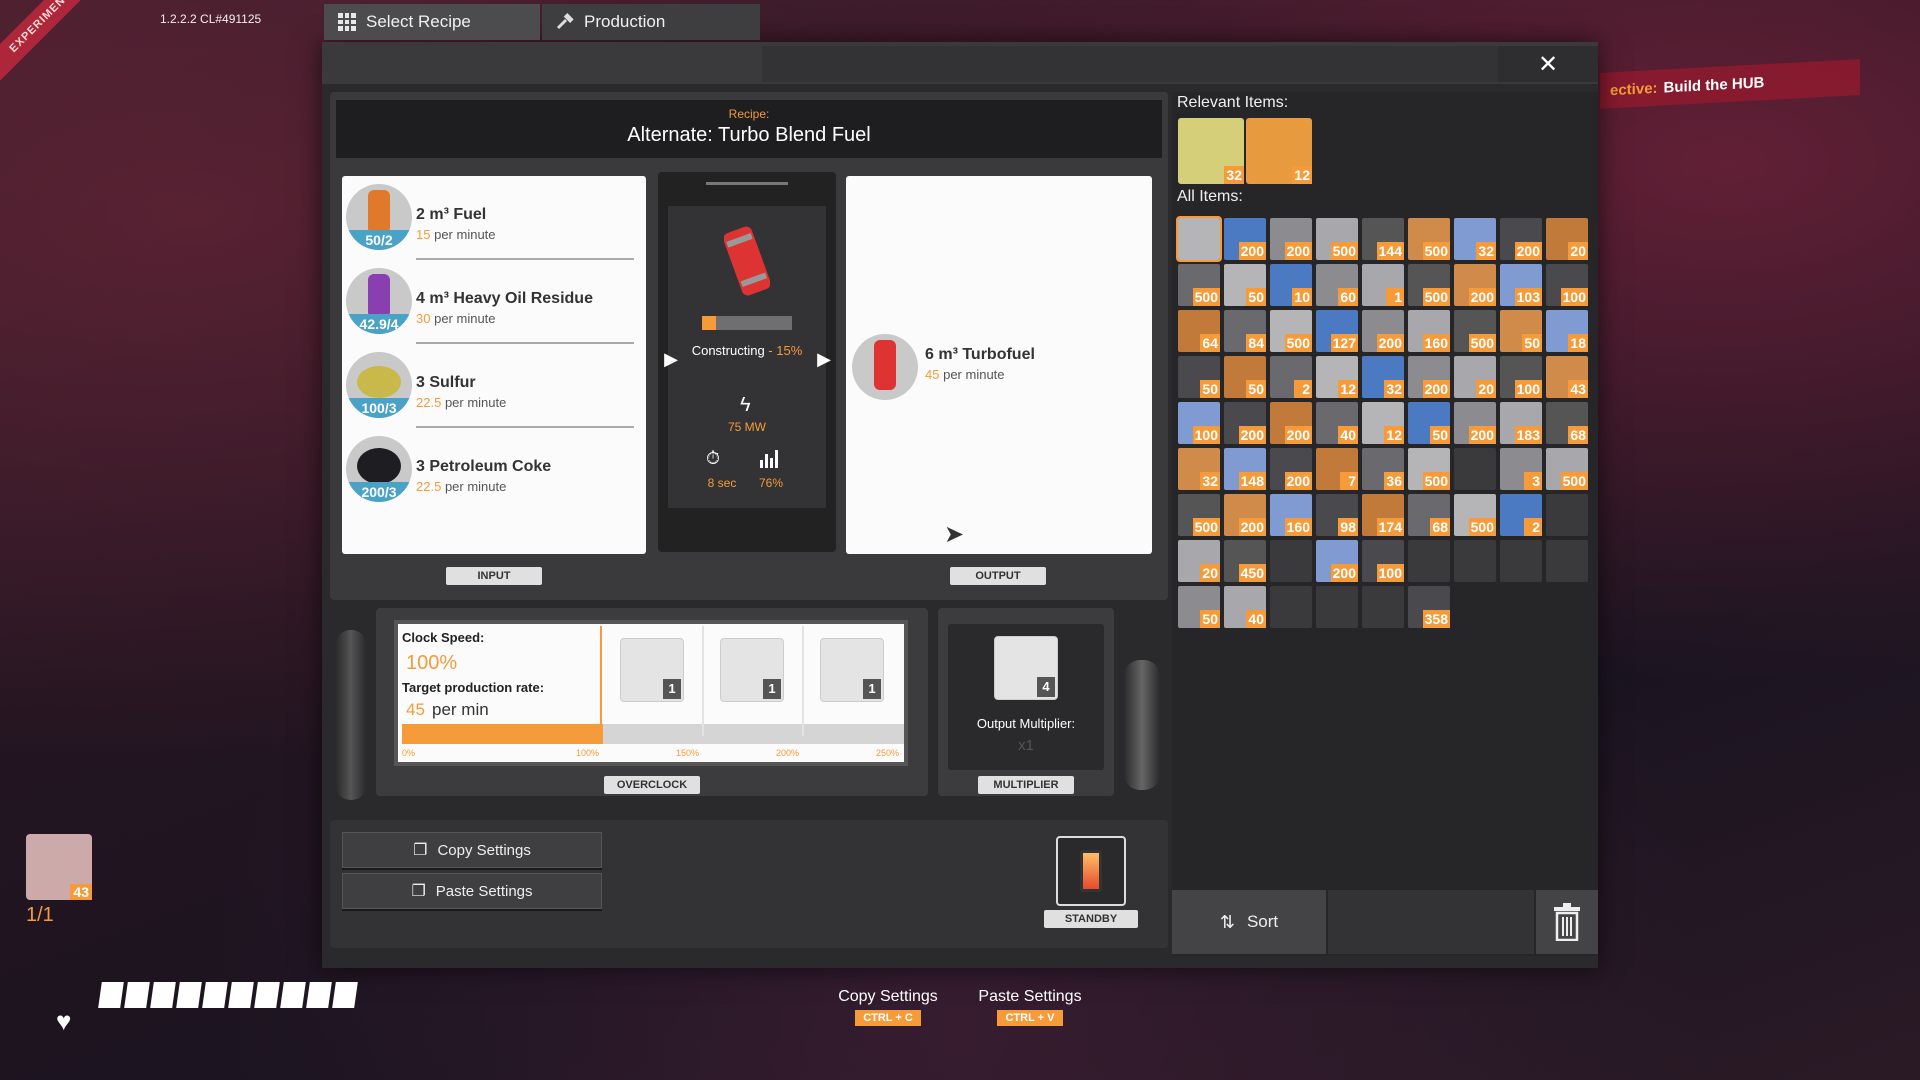  I want to click on input-item: 100/3 3 Sulfur 22.5 per minute, so click(494, 386).